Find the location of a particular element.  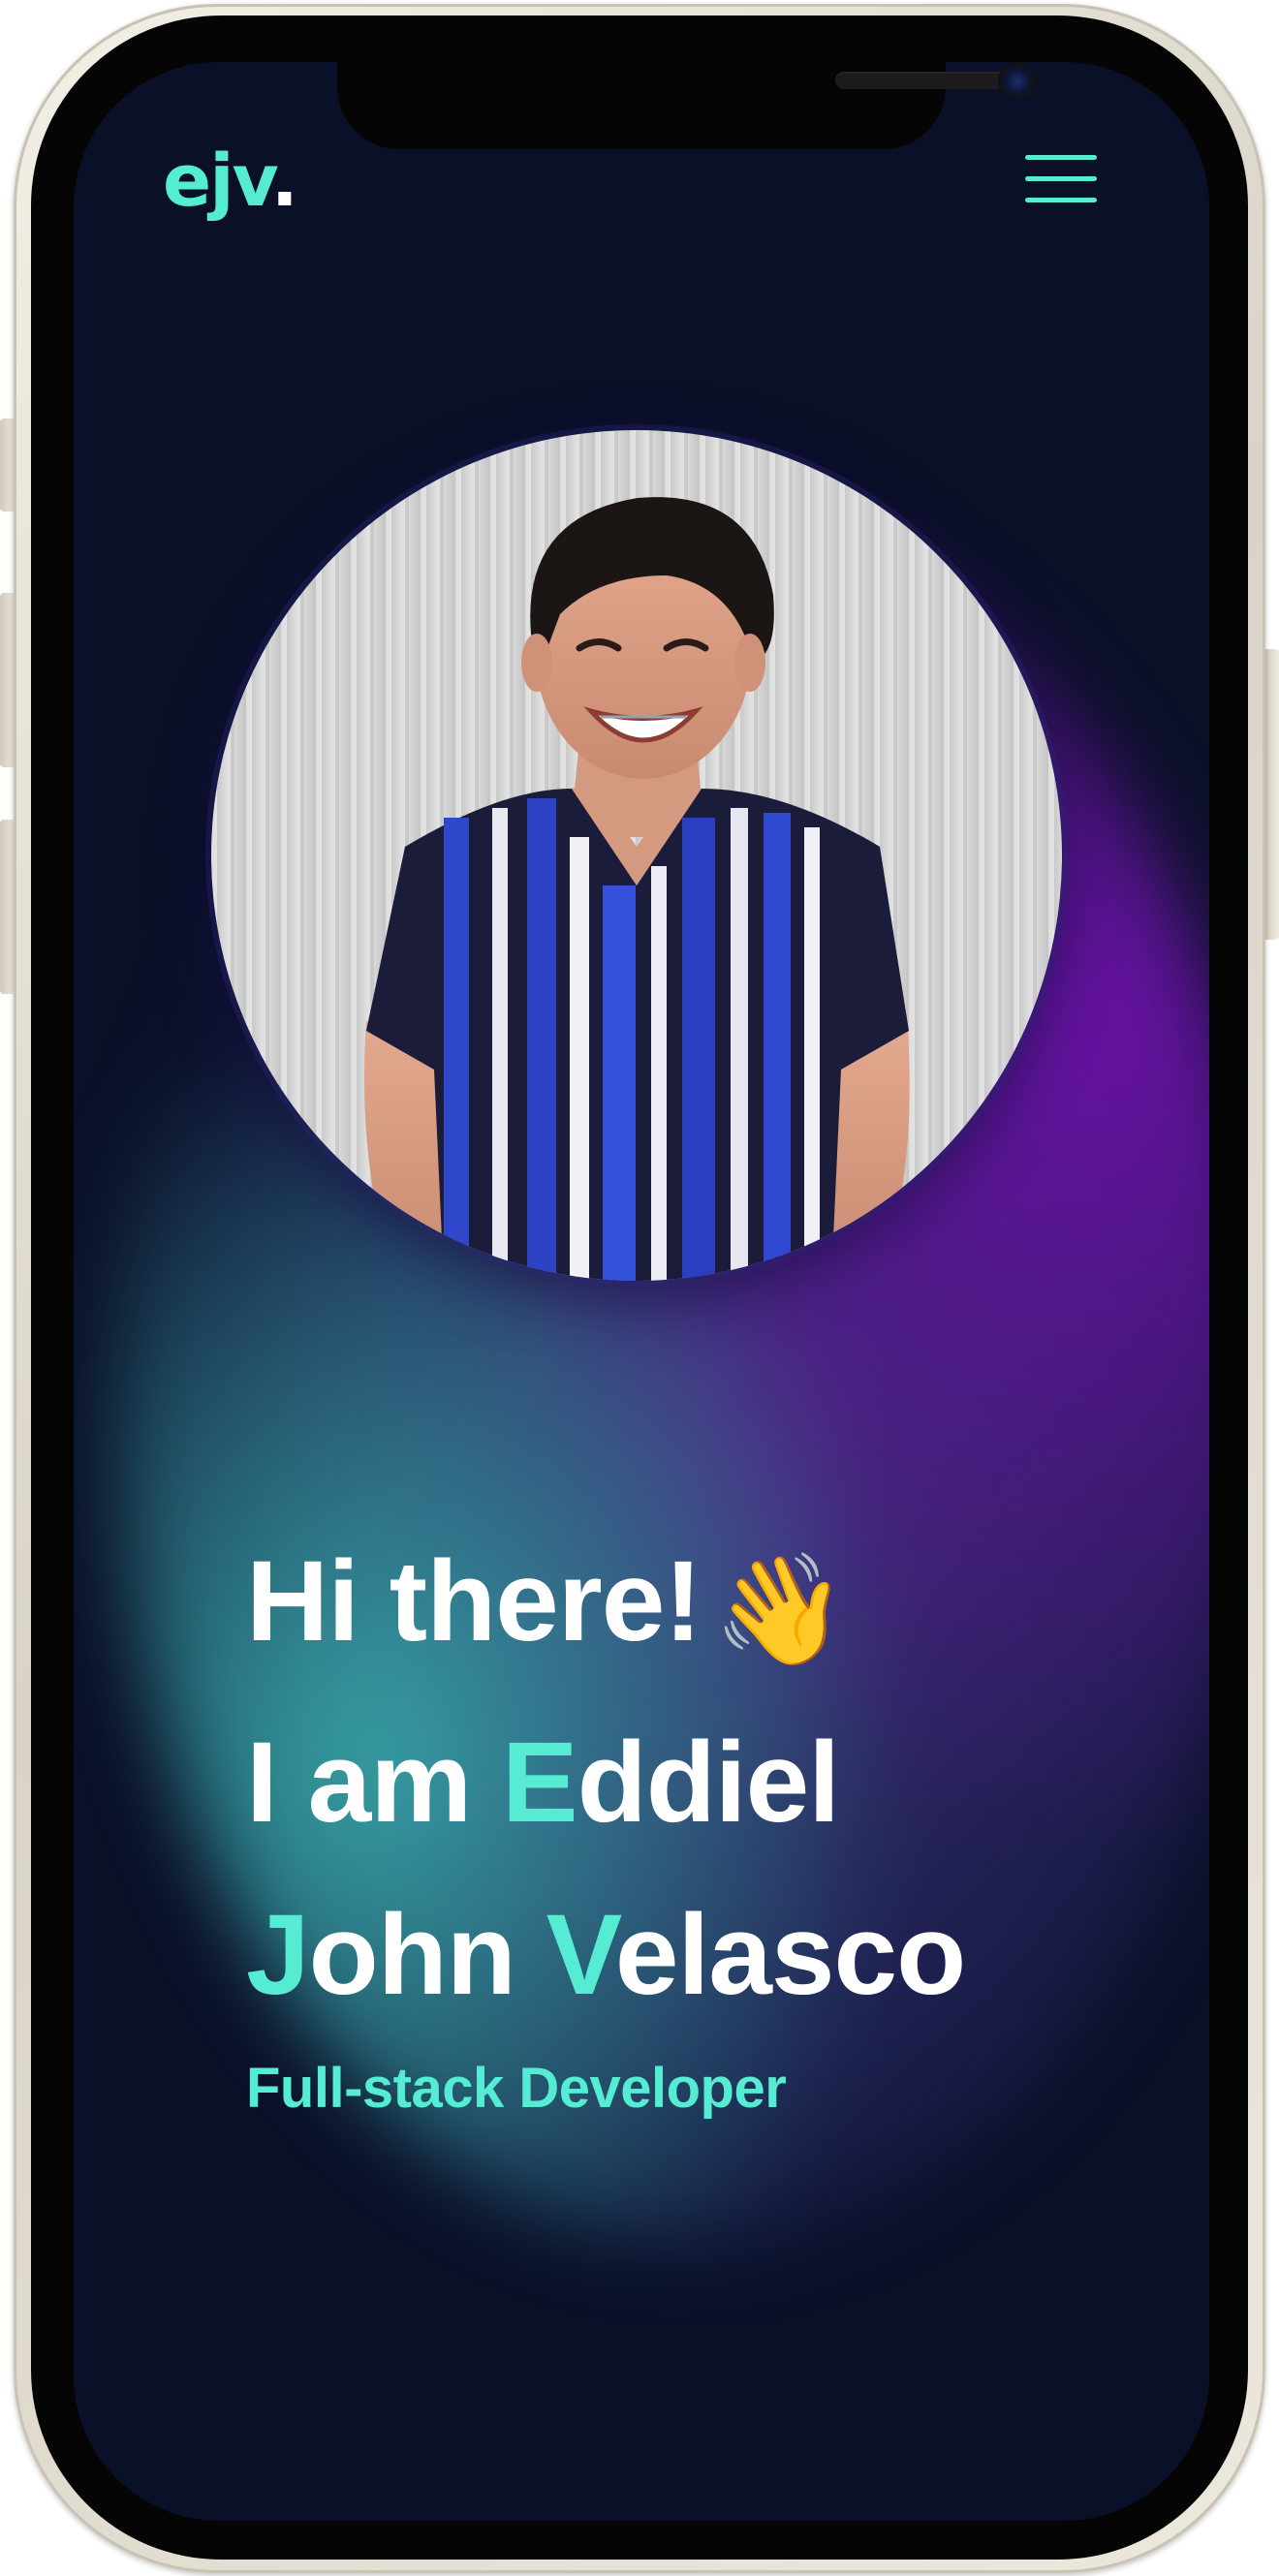

role-subtitle: Full-stack Developer is located at coordinates (516, 2088).